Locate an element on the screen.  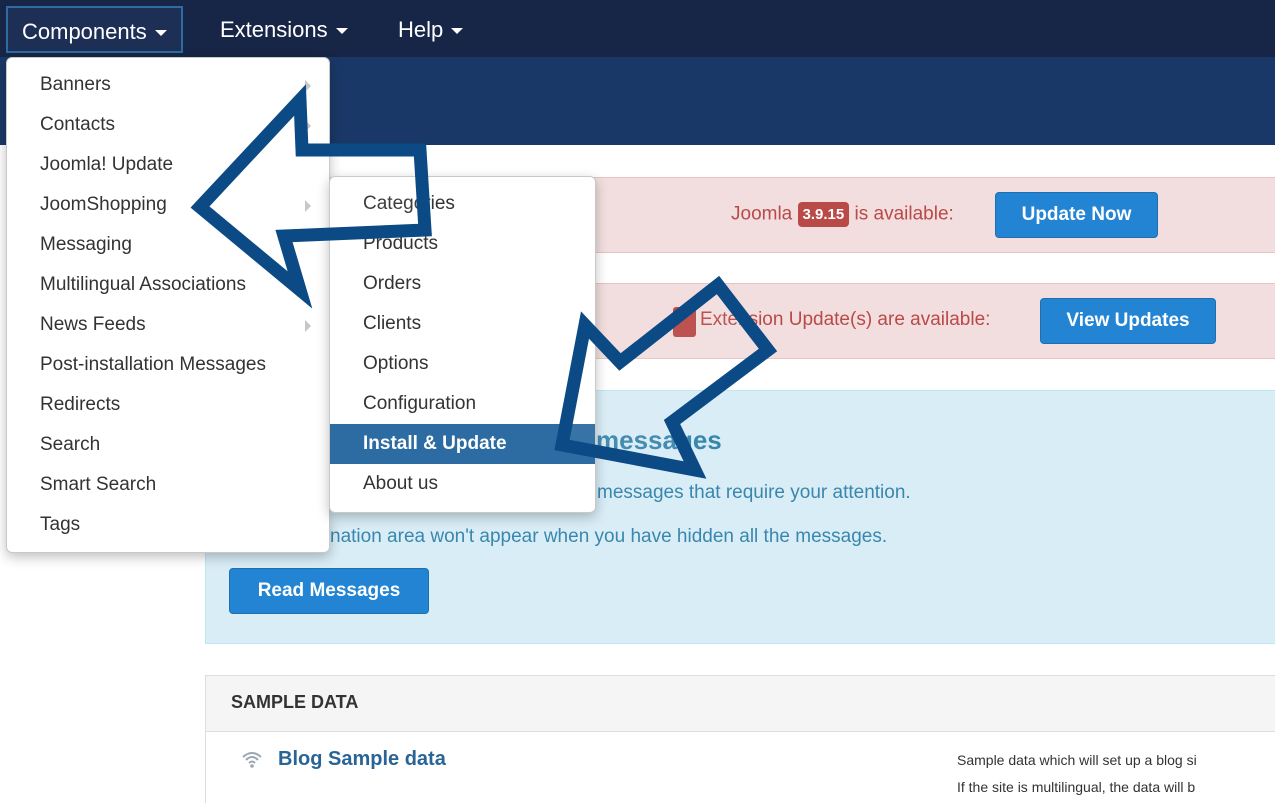
submenu-item-label: Clients is located at coordinates (392, 323).